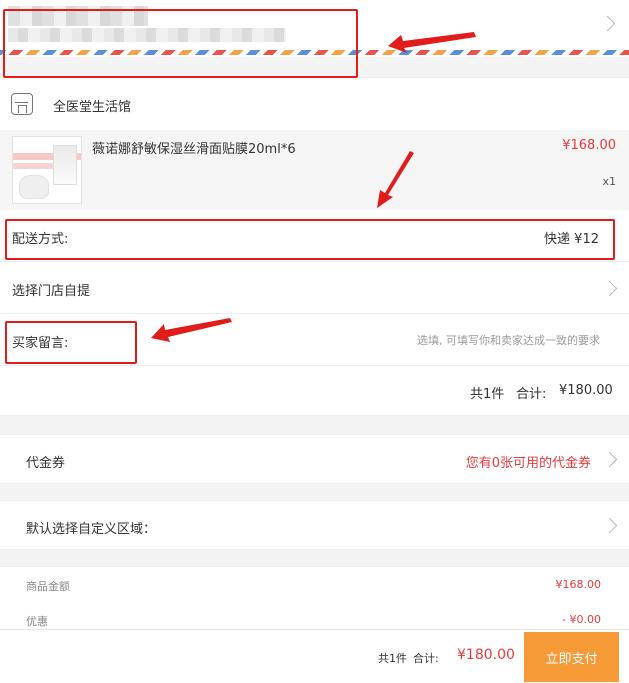 The height and width of the screenshot is (683, 629). I want to click on coupon-label: 代金券, so click(46, 463).